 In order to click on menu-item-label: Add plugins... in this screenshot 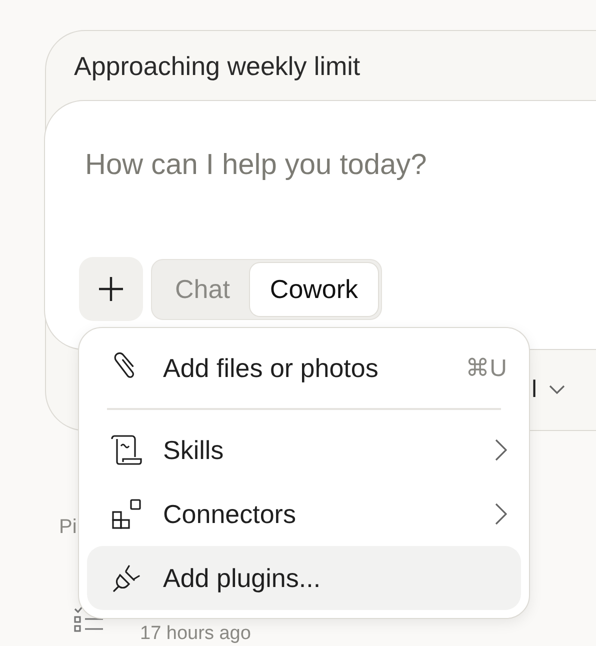, I will do `click(242, 578)`.